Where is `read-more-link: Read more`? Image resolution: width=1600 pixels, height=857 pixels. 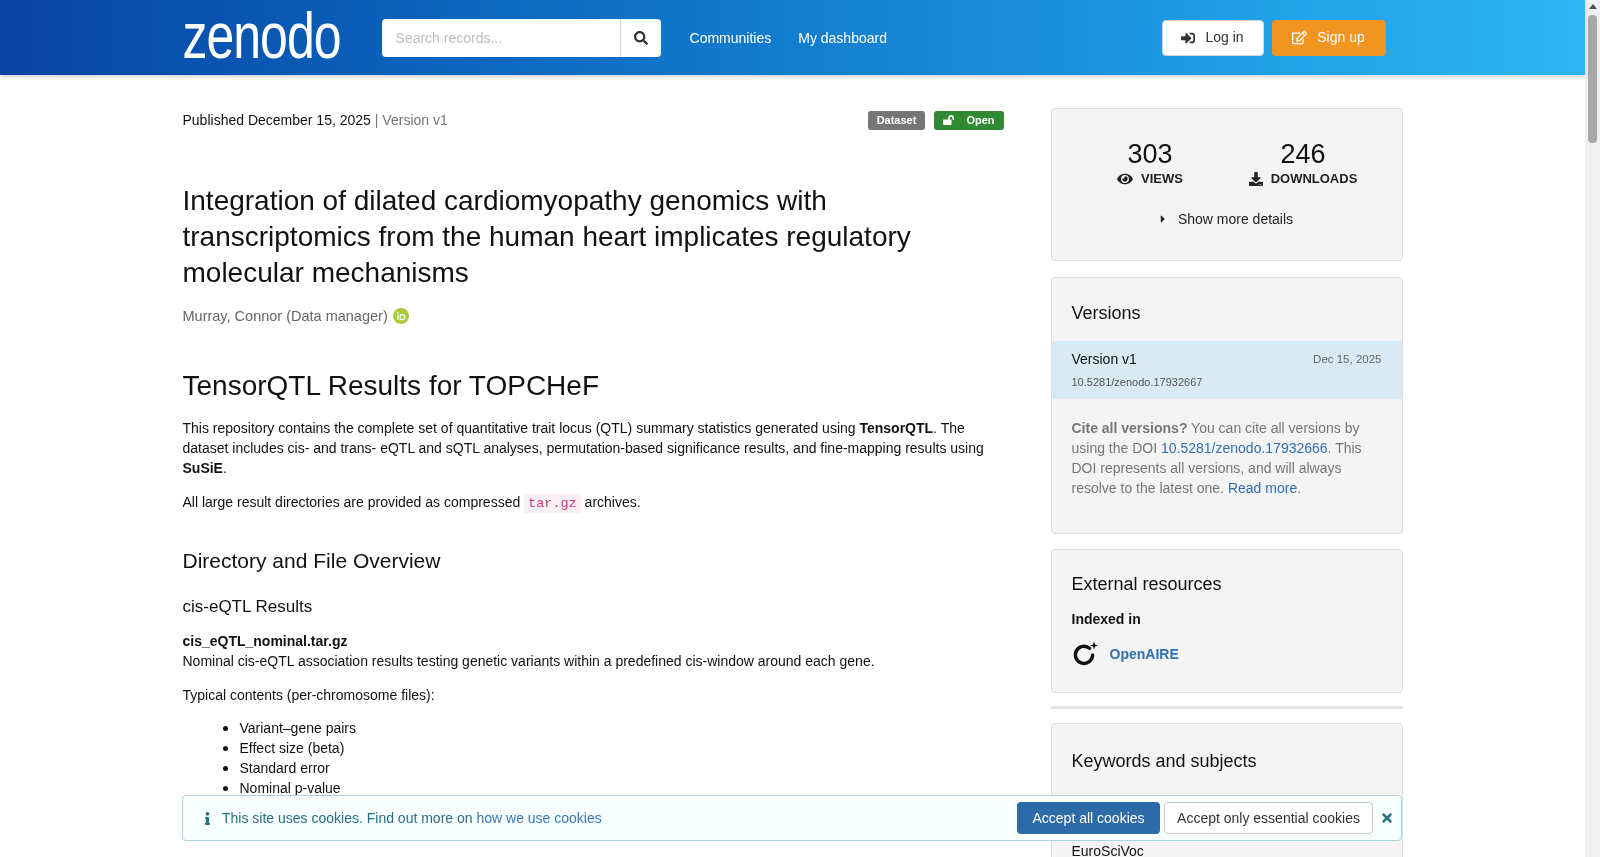 read-more-link: Read more is located at coordinates (1262, 488).